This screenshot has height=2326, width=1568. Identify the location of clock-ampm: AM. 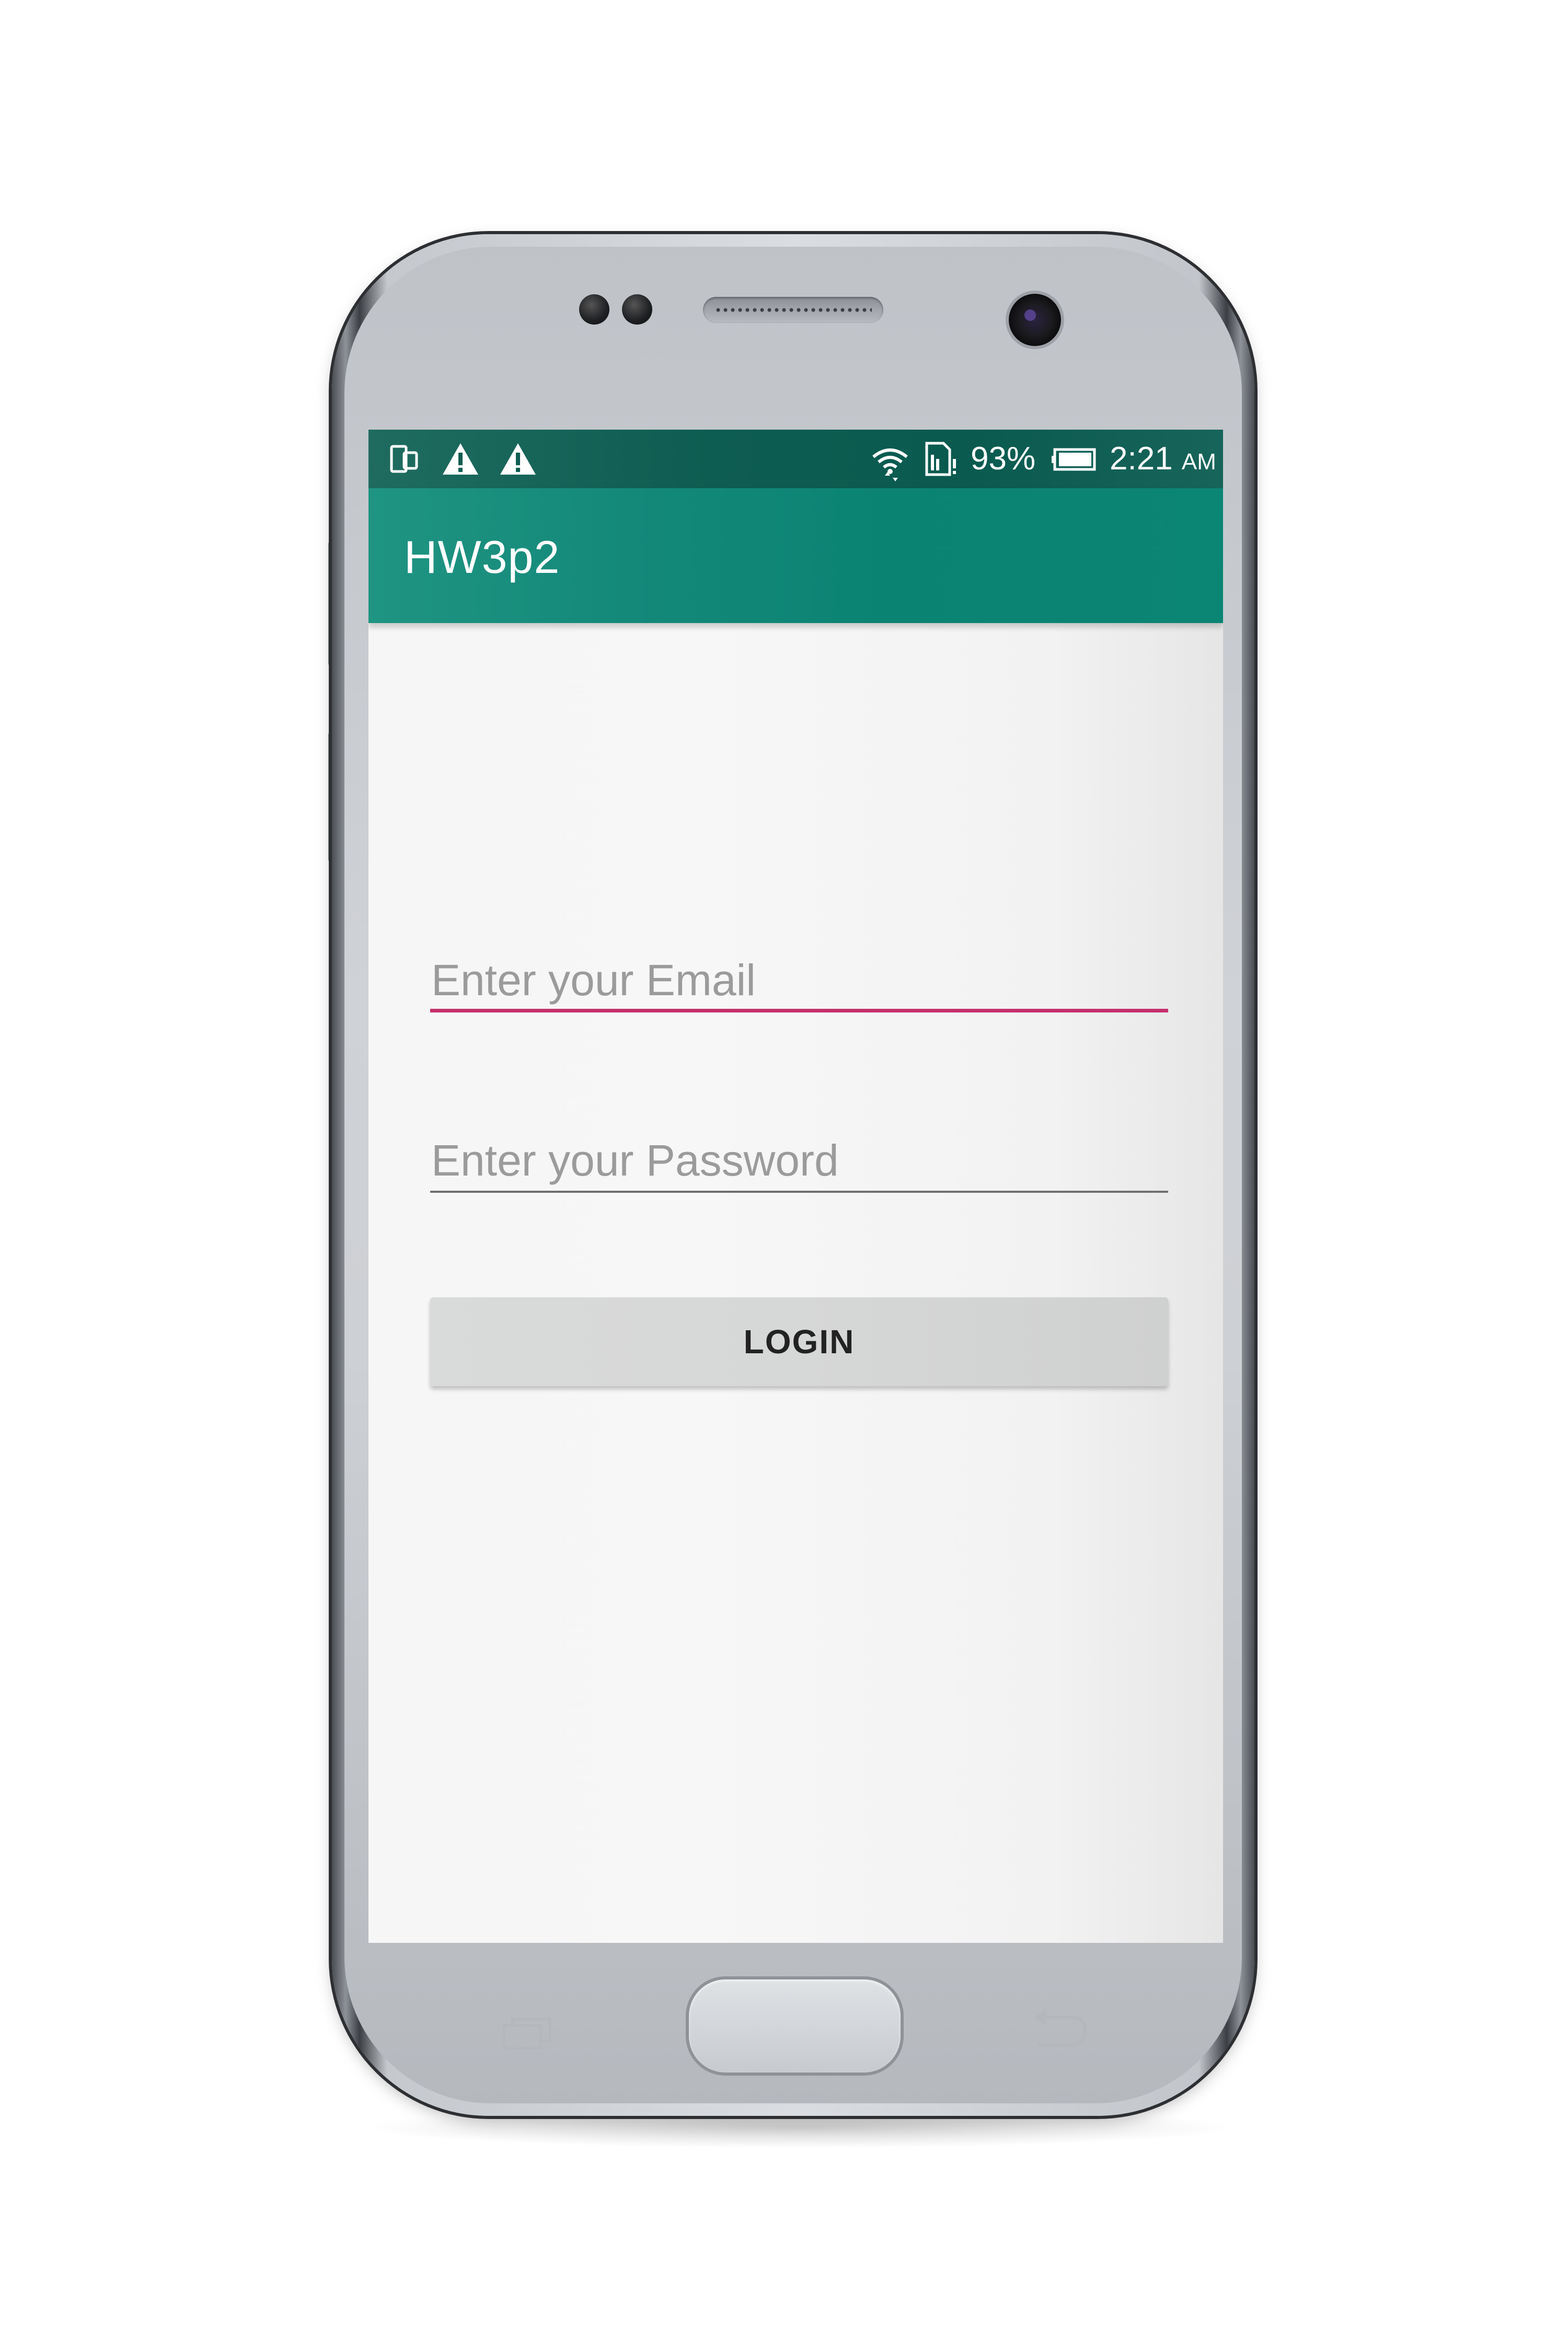
(1198, 462).